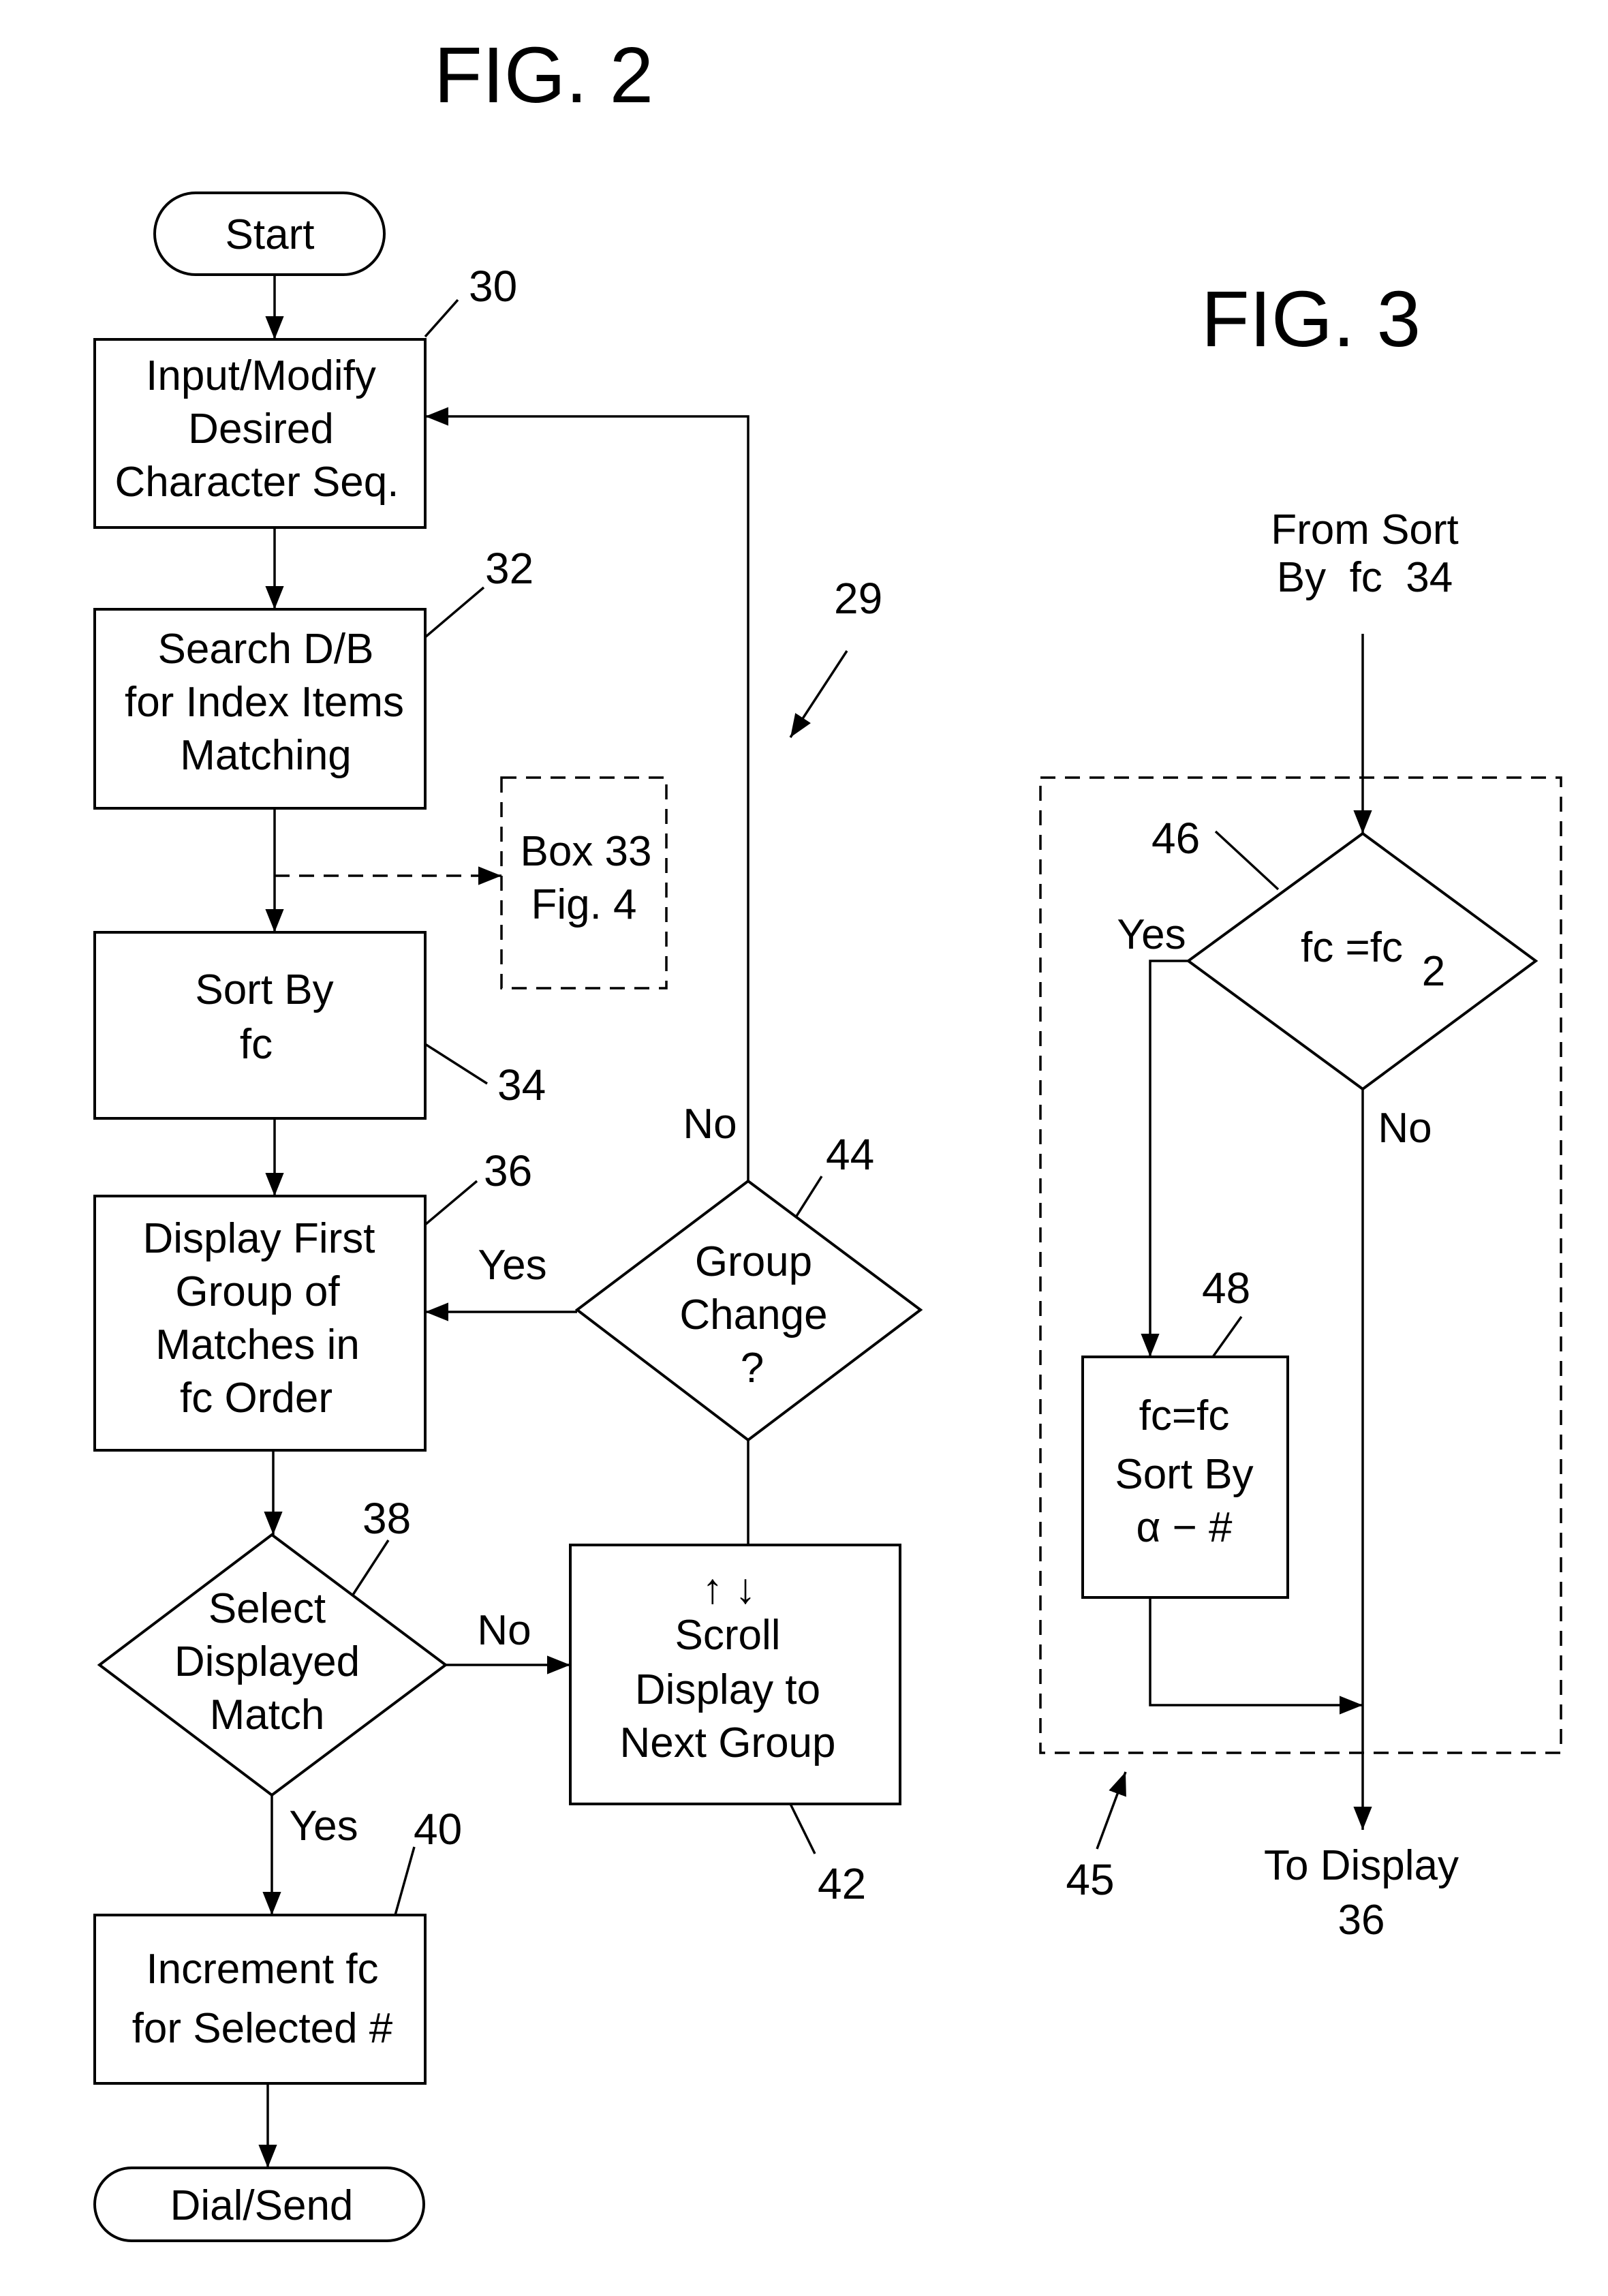  I want to click on box-48-line-2: Sort By, so click(1184, 1474).